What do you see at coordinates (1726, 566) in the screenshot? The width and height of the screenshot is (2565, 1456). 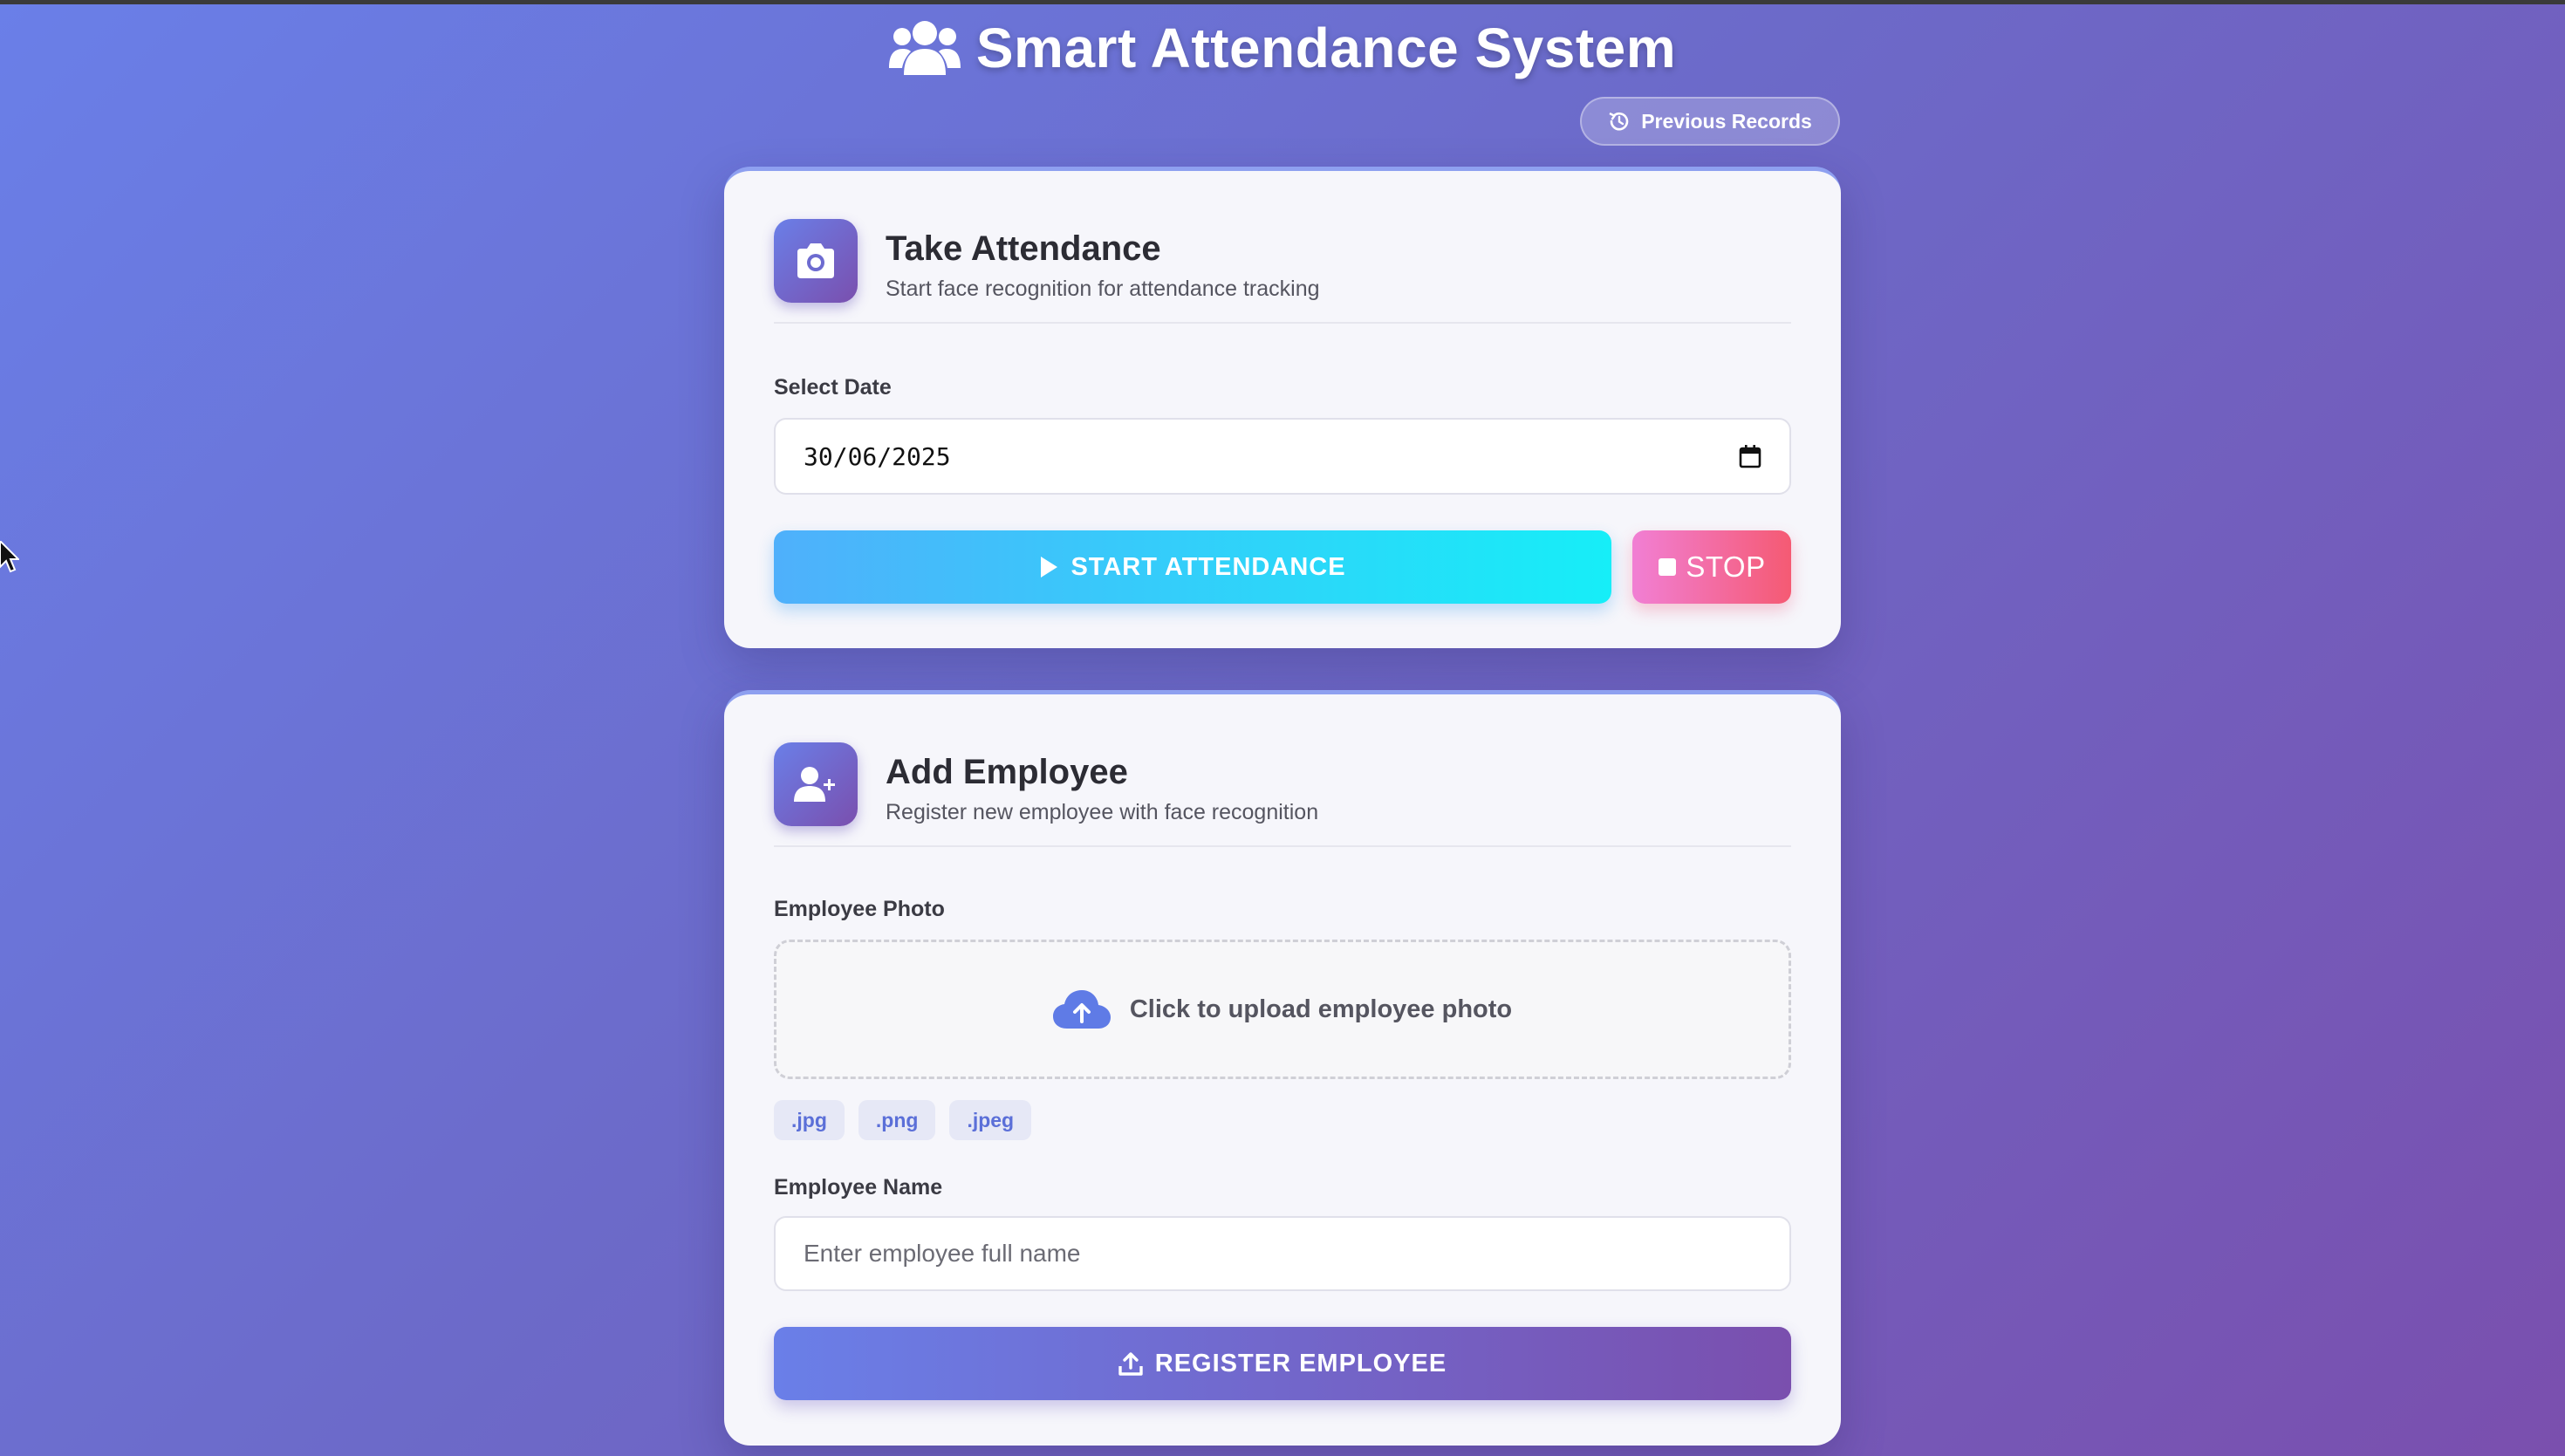 I see `stop-label: STOP` at bounding box center [1726, 566].